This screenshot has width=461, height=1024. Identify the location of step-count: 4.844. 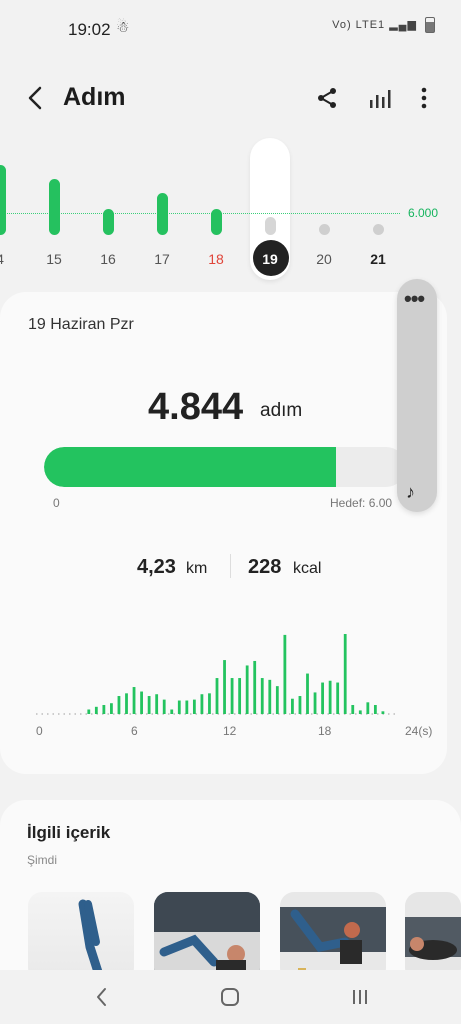
(196, 407).